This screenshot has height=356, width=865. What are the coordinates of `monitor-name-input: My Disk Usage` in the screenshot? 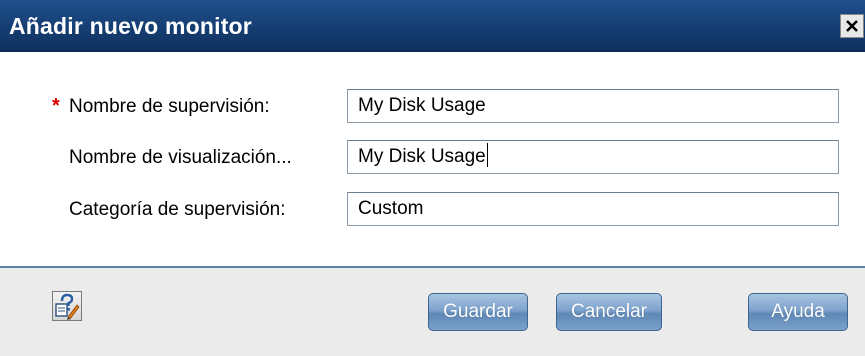 It's located at (593, 106).